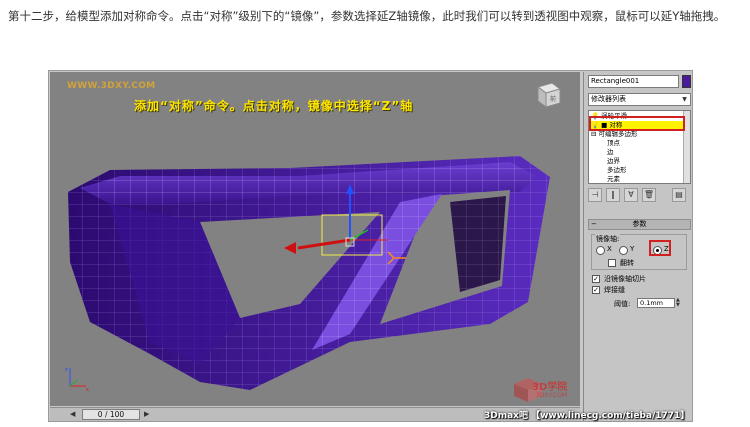 The width and height of the screenshot is (750, 427). What do you see at coordinates (66, 370) in the screenshot?
I see `svg-text: z` at bounding box center [66, 370].